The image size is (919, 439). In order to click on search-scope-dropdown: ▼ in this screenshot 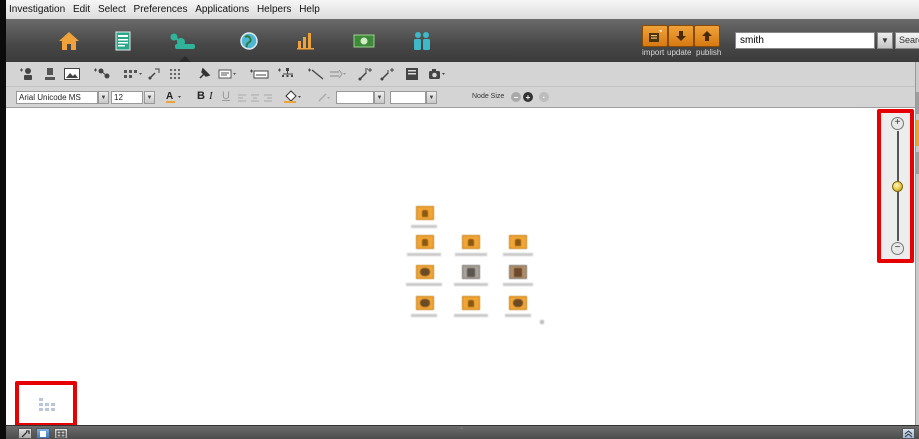, I will do `click(885, 40)`.